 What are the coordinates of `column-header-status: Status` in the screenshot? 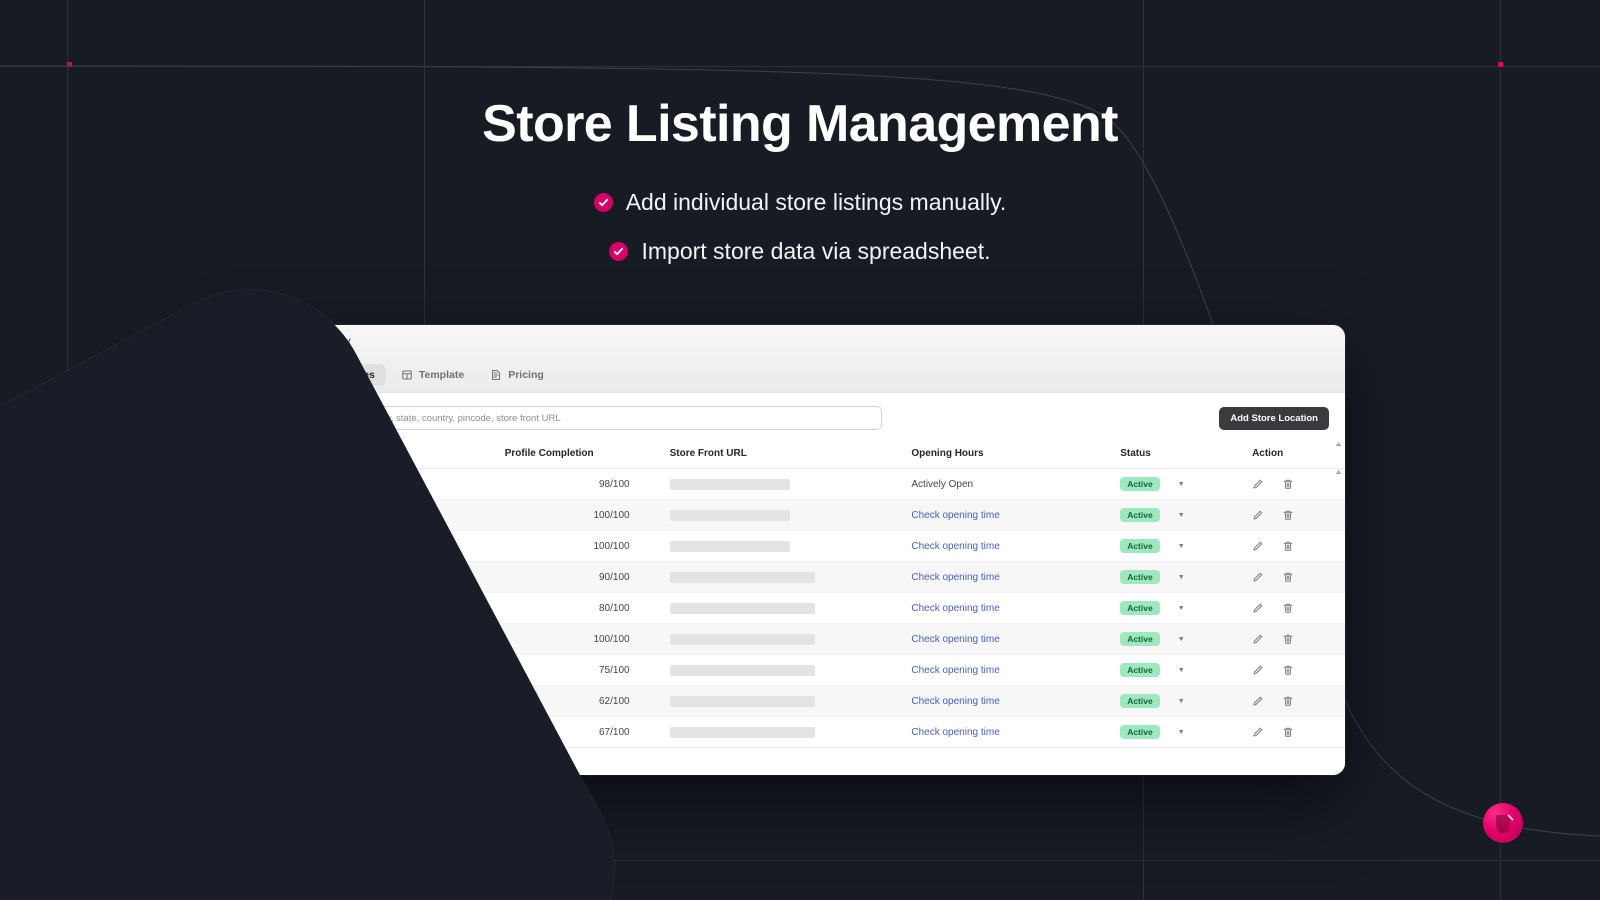 It's located at (1180, 454).